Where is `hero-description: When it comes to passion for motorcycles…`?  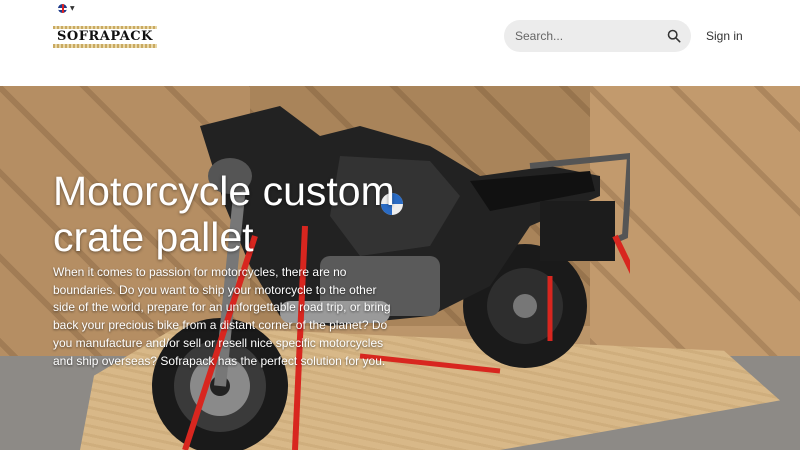
hero-description: When it comes to passion for motorcycles… is located at coordinates (222, 316).